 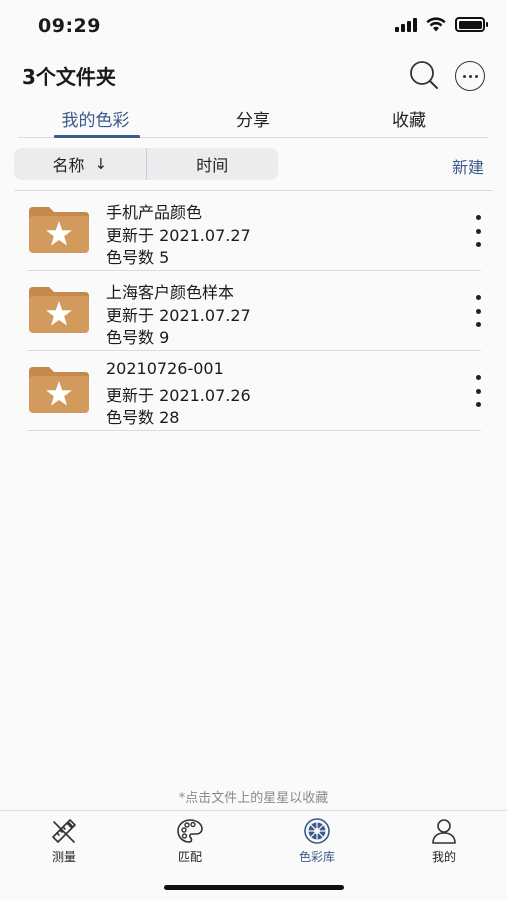 What do you see at coordinates (170, 292) in the screenshot?
I see `folder-name: 上海客户颜色样本` at bounding box center [170, 292].